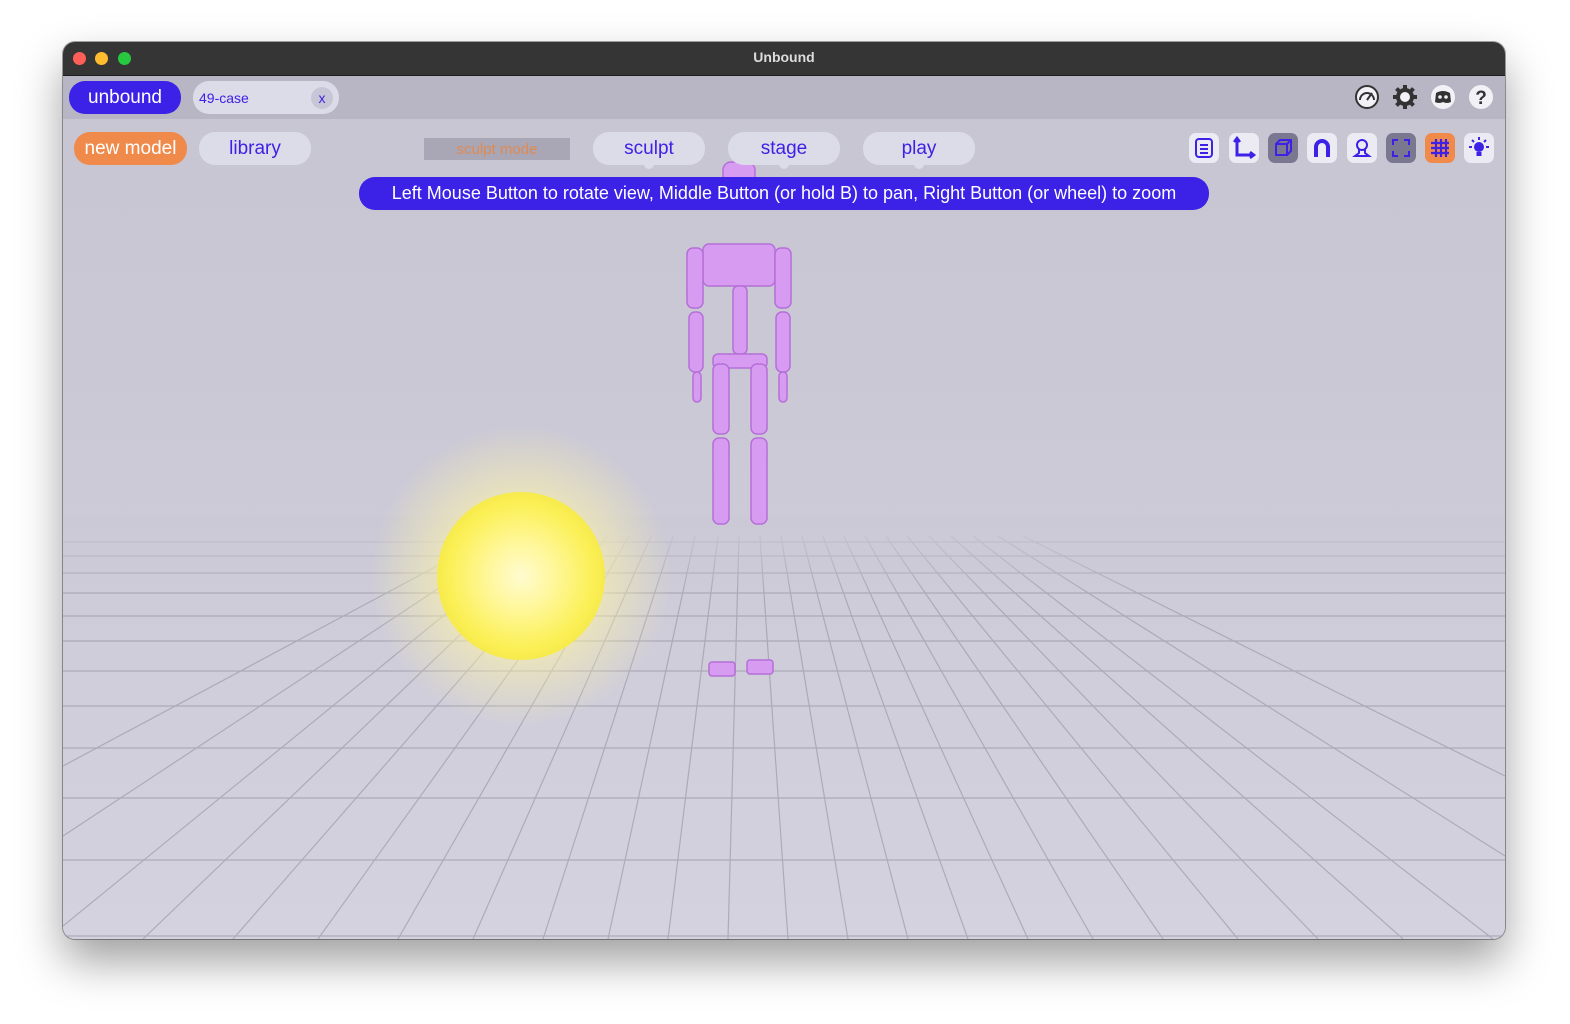 Image resolution: width=1570 pixels, height=1024 pixels. What do you see at coordinates (1405, 97) in the screenshot?
I see `gear-icon` at bounding box center [1405, 97].